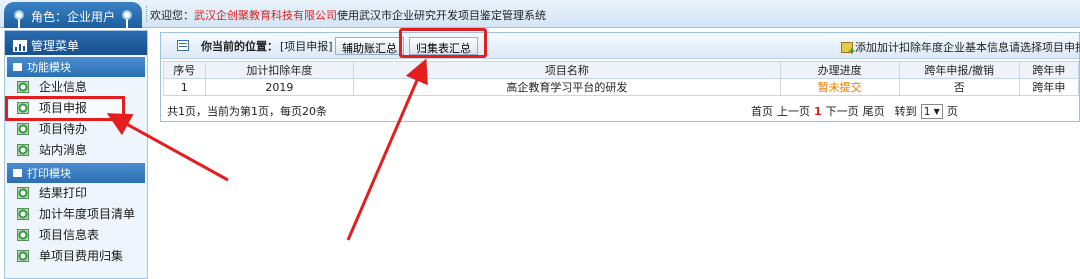  What do you see at coordinates (76, 67) in the screenshot?
I see `section-functions: 功能模块` at bounding box center [76, 67].